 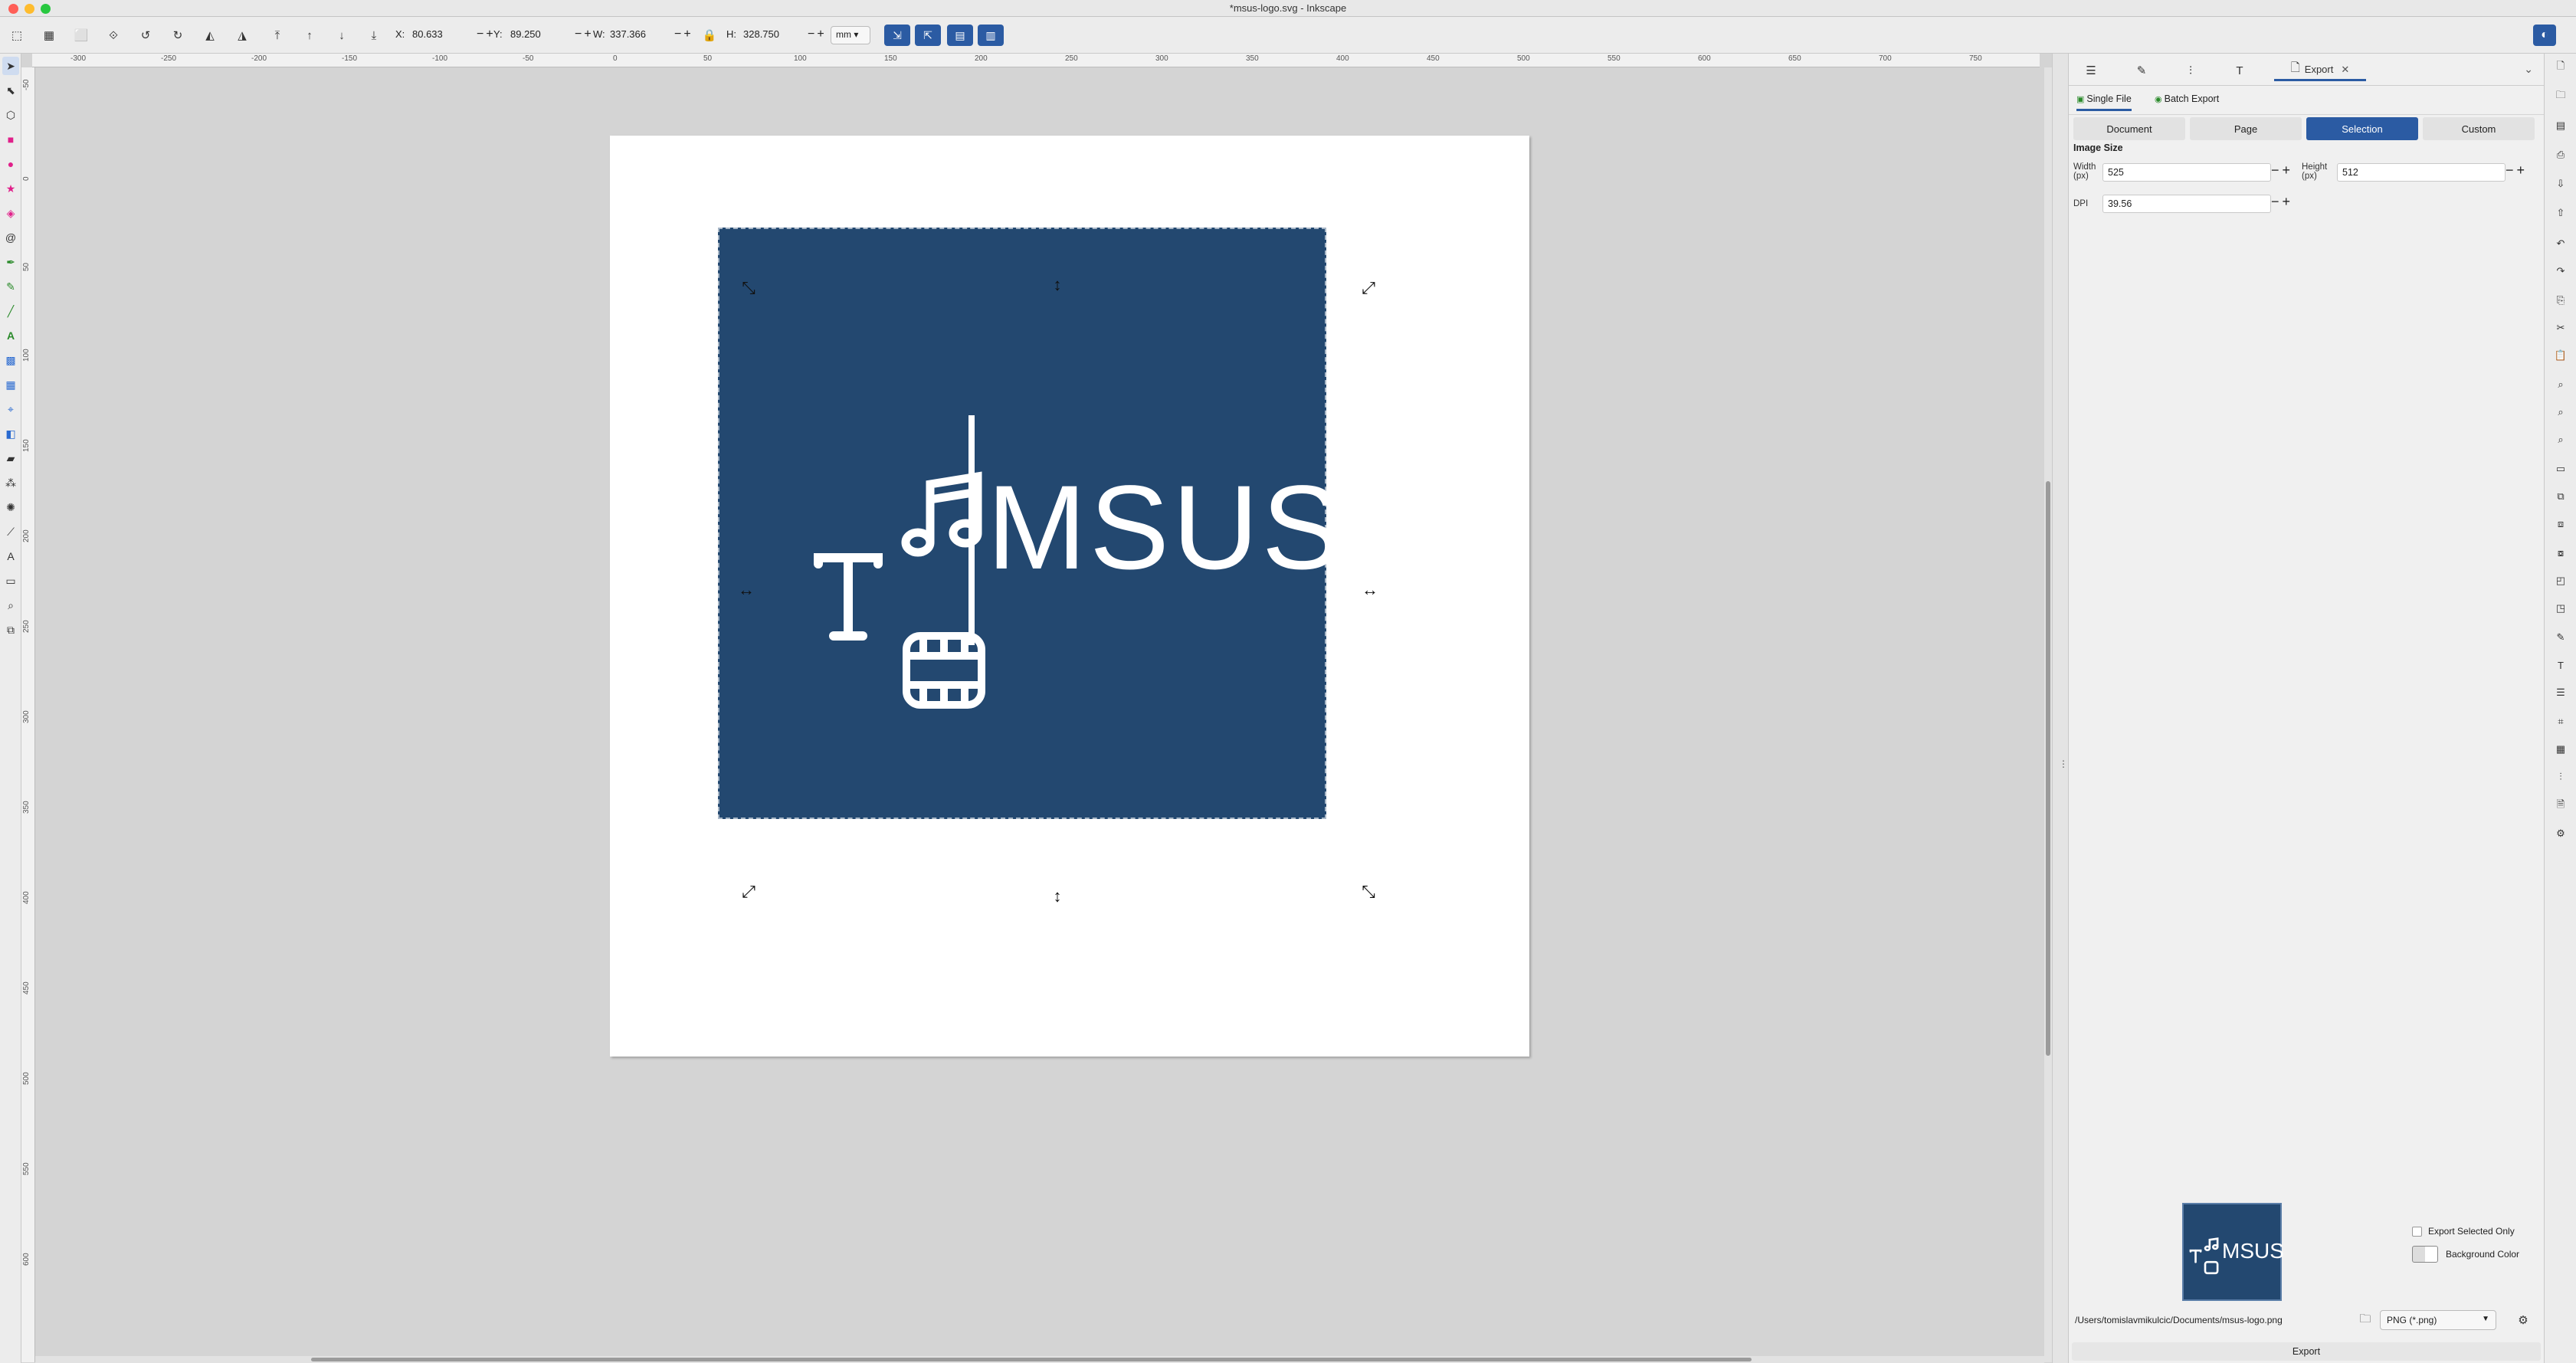 I want to click on export-selected-only-checkbox: Export Selected Only, so click(x=2463, y=1231).